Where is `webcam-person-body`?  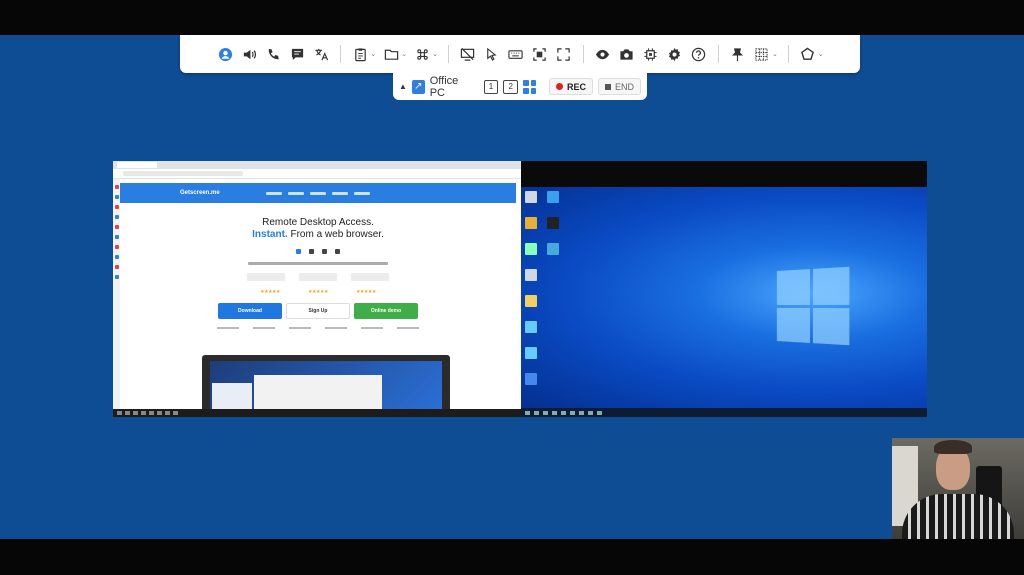 webcam-person-body is located at coordinates (958, 516).